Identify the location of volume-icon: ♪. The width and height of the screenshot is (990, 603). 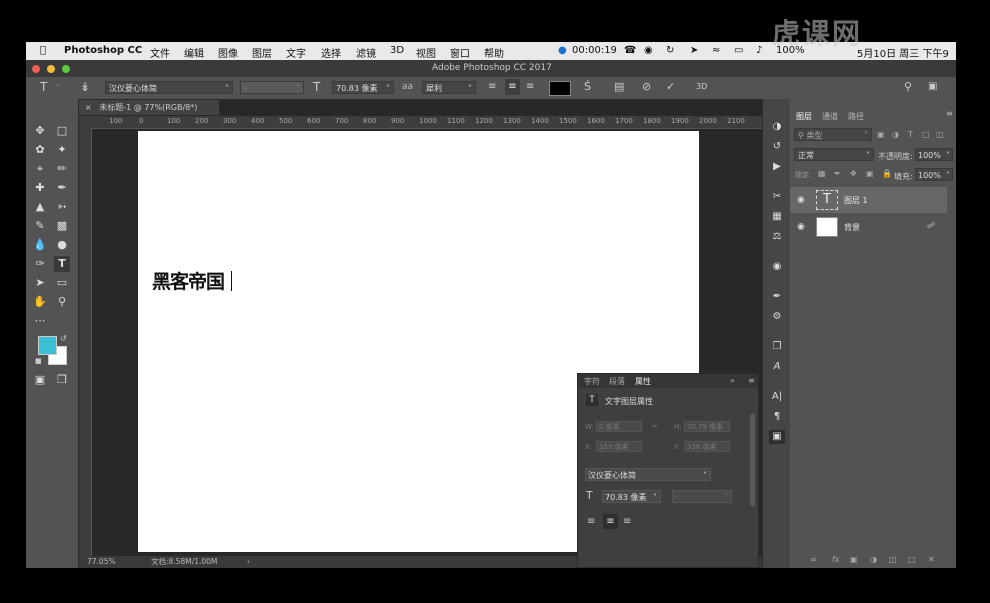
(759, 50).